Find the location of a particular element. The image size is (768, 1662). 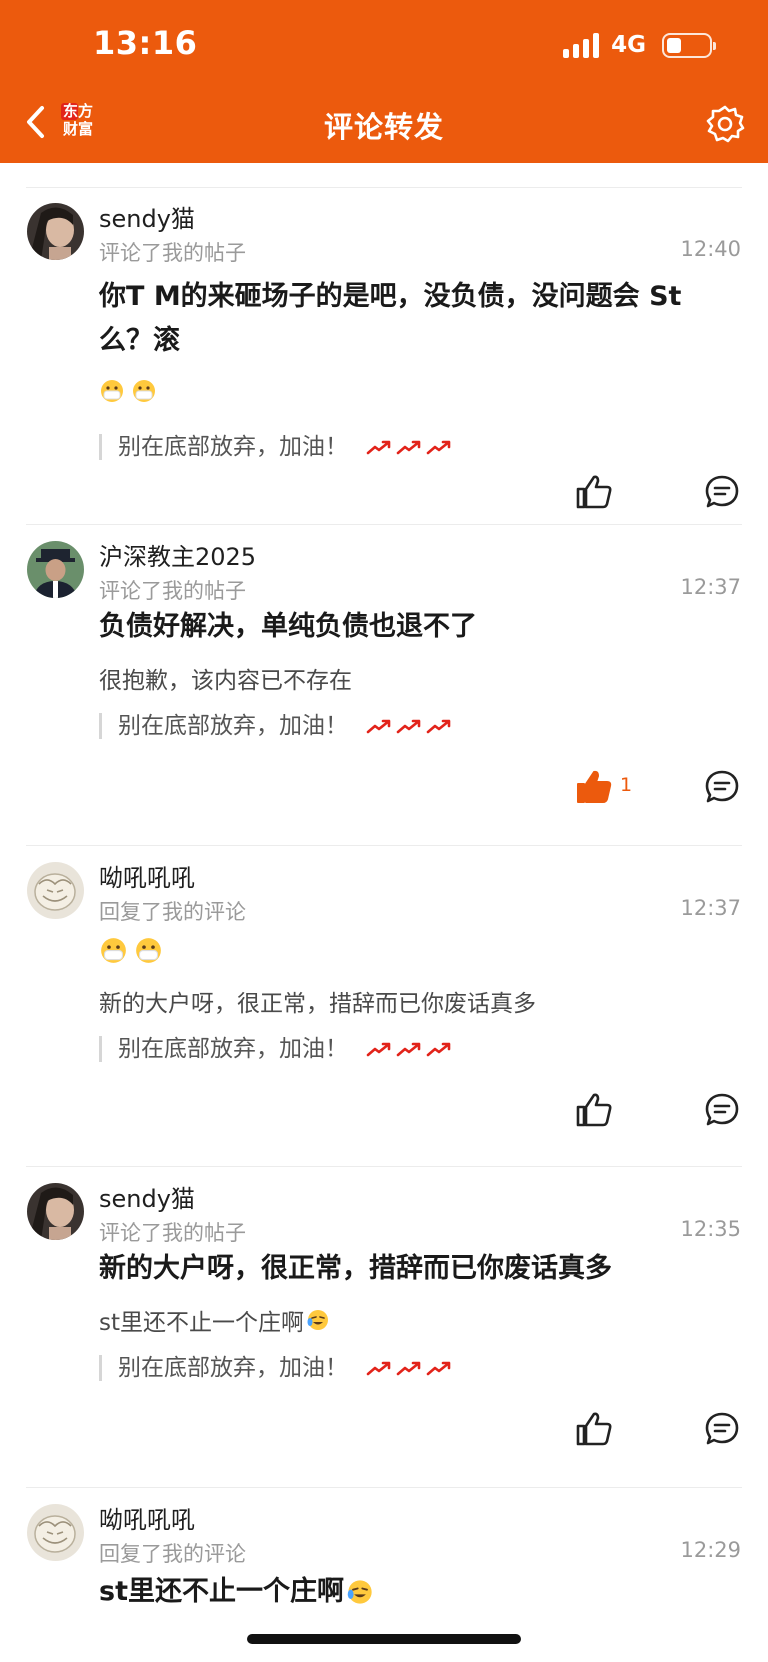

comment-content-body: st里还不止一个庄啊 is located at coordinates (221, 1591).